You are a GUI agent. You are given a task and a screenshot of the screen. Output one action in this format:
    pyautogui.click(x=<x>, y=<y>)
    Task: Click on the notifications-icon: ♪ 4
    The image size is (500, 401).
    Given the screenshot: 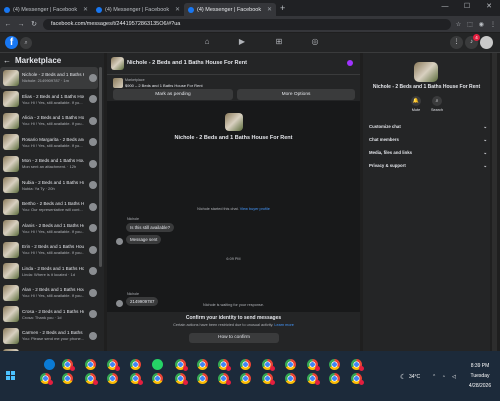 What is the action you would take?
    pyautogui.click(x=472, y=41)
    